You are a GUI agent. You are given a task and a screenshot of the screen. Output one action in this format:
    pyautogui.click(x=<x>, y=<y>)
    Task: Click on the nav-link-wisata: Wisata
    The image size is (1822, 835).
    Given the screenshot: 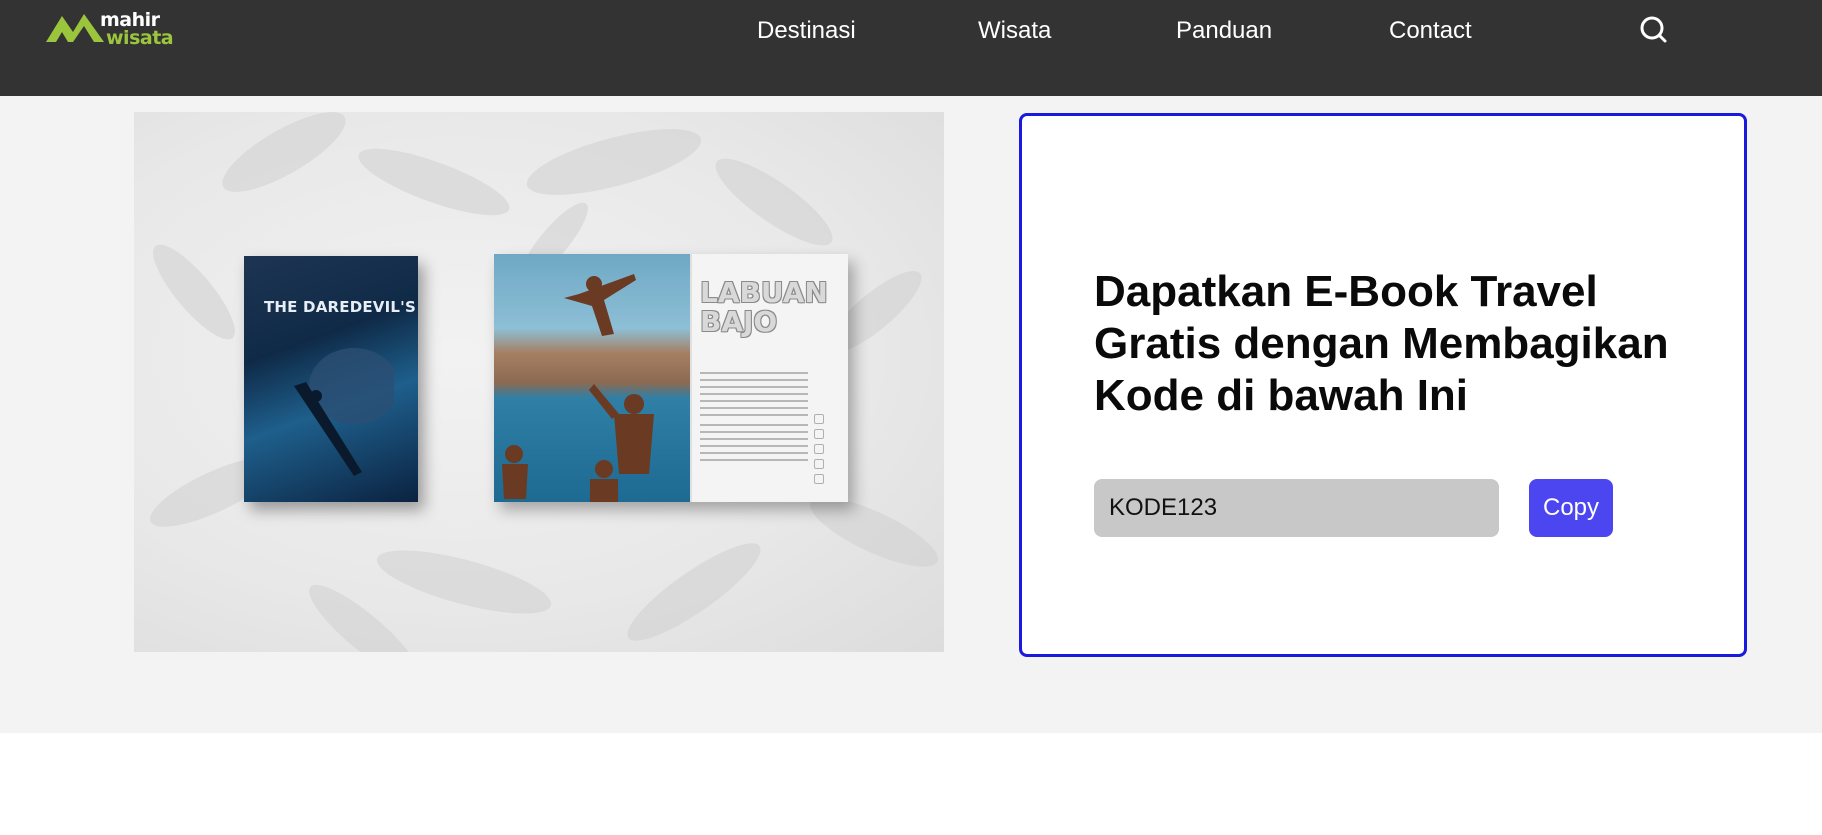 What is the action you would take?
    pyautogui.click(x=1014, y=31)
    